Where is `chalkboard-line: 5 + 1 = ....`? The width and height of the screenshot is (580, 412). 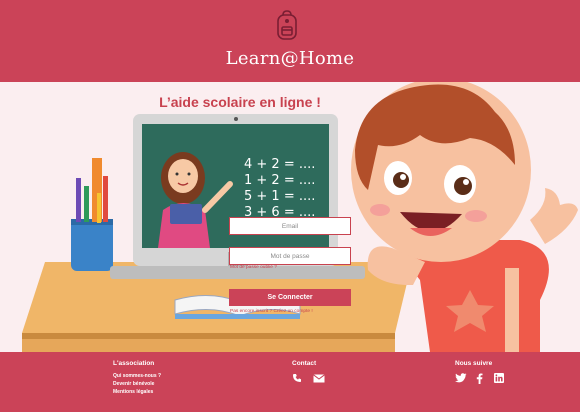
chalkboard-line: 5 + 1 = .... is located at coordinates (279, 196).